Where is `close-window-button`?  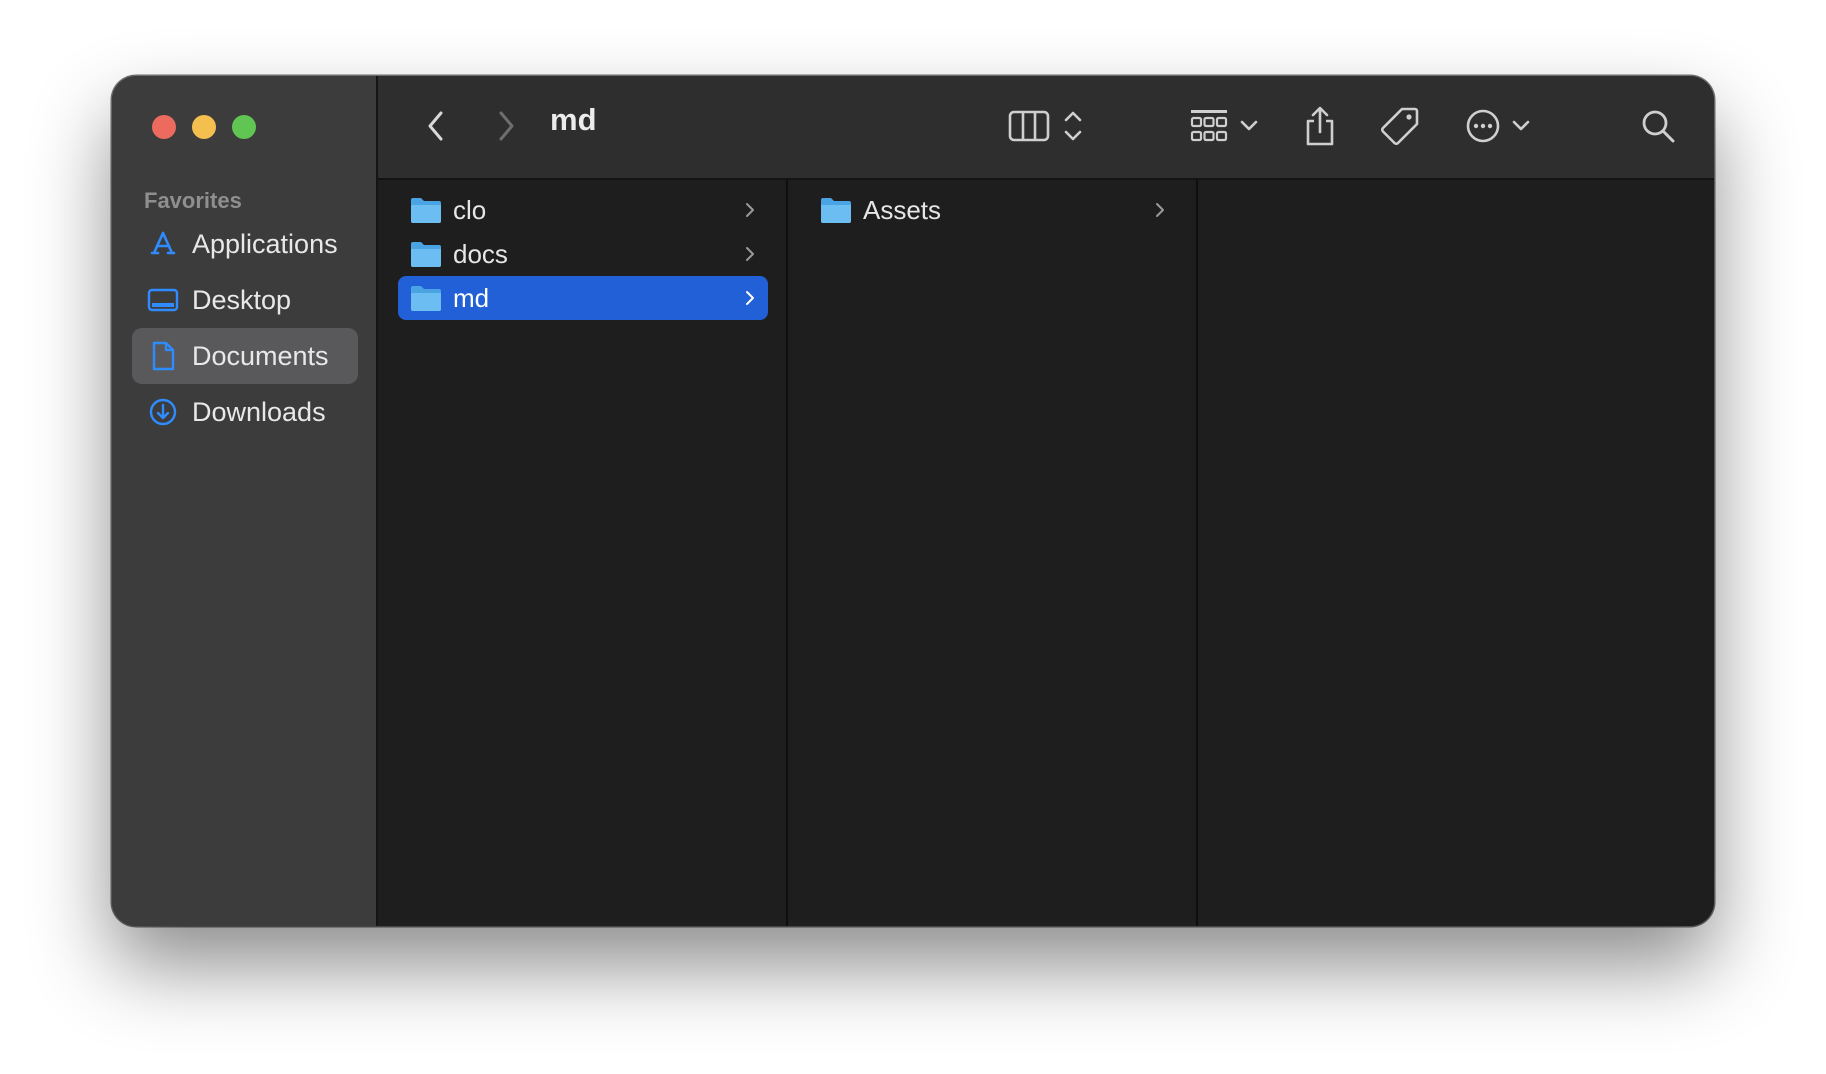
close-window-button is located at coordinates (164, 127).